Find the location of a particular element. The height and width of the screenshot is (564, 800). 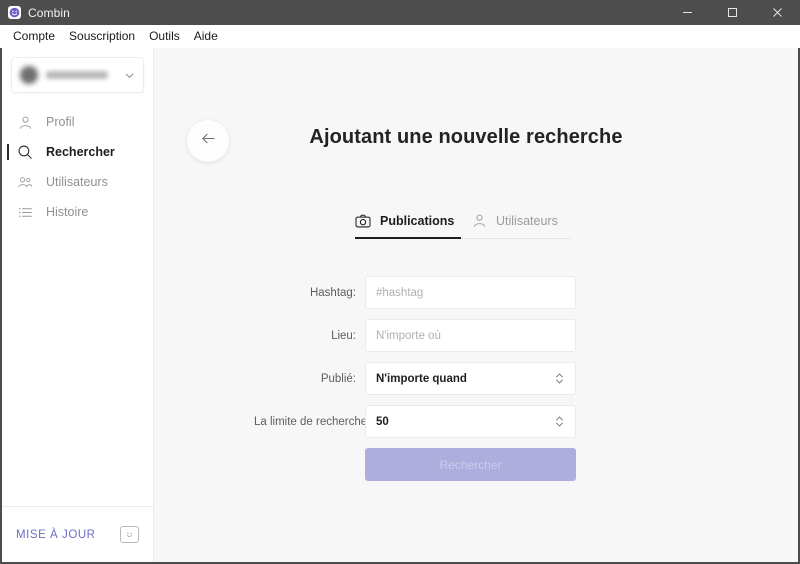

sidebar-footer: MISE À JOUR is located at coordinates (77, 534).